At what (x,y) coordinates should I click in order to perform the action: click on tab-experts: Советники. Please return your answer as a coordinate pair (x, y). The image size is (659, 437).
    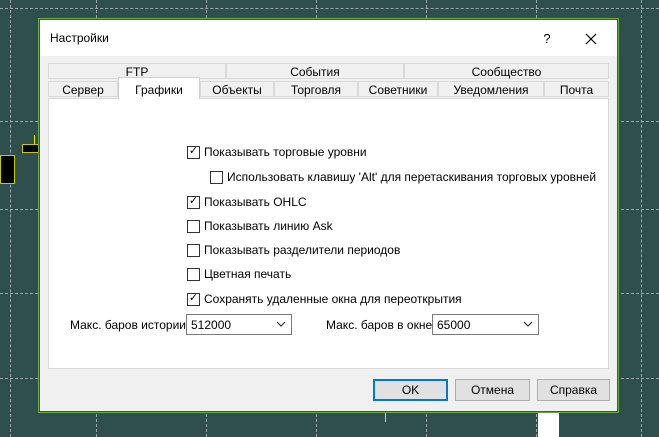
    Looking at the image, I should click on (398, 89).